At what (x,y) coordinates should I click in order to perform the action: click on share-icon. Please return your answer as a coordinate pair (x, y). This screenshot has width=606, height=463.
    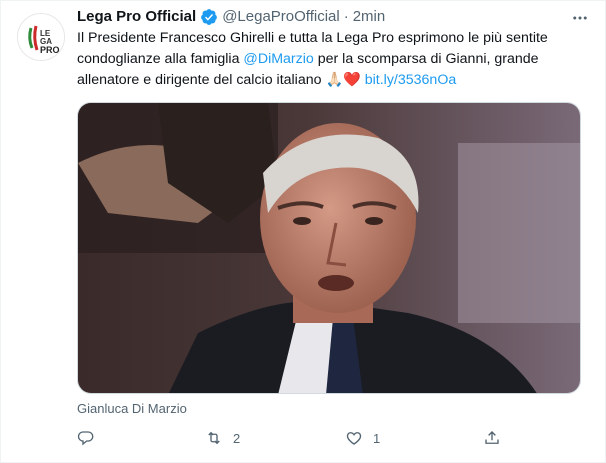
    Looking at the image, I should click on (492, 437).